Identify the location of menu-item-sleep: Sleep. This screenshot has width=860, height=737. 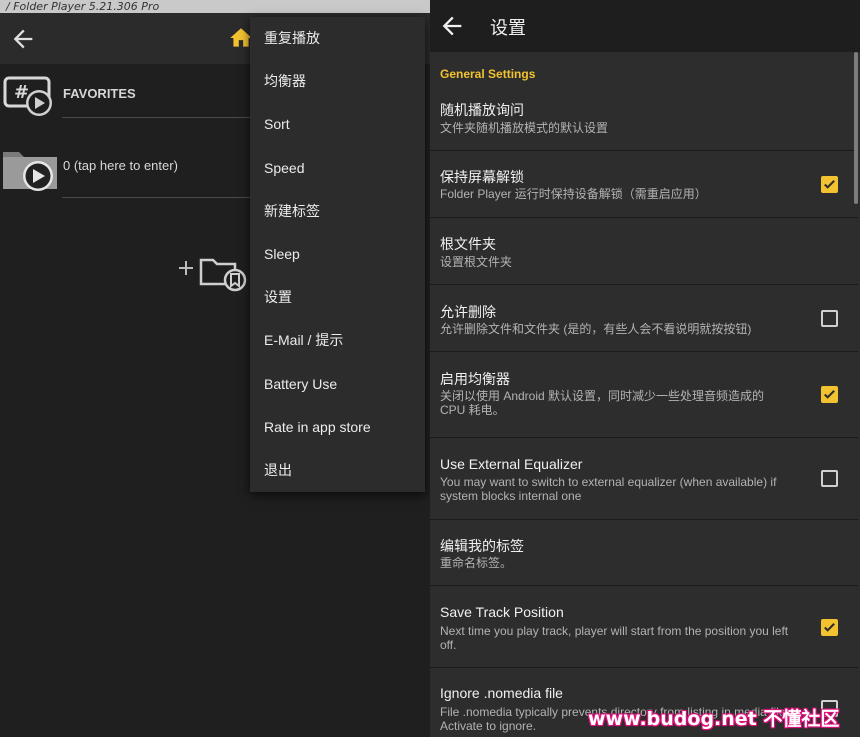
(337, 254).